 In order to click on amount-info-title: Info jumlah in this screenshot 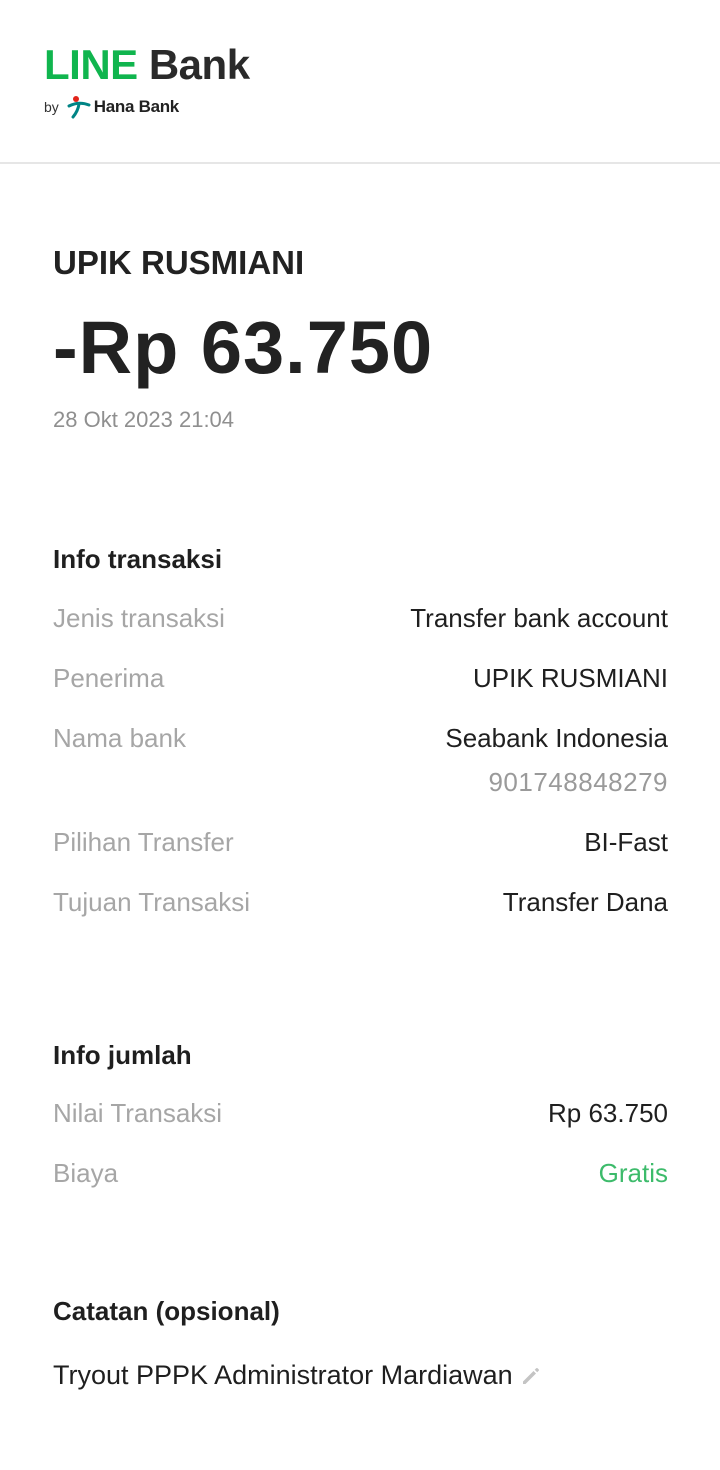, I will do `click(122, 1055)`.